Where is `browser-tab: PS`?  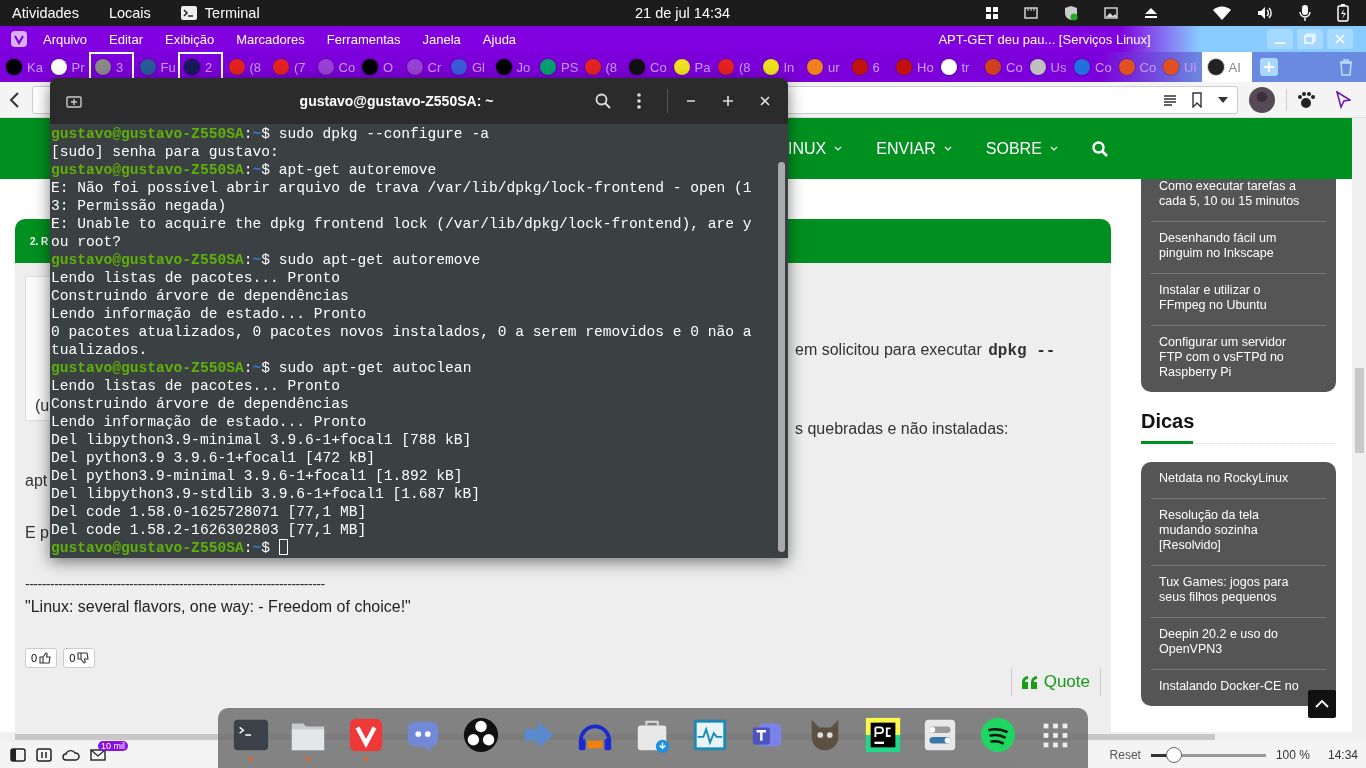
browser-tab: PS is located at coordinates (556, 67).